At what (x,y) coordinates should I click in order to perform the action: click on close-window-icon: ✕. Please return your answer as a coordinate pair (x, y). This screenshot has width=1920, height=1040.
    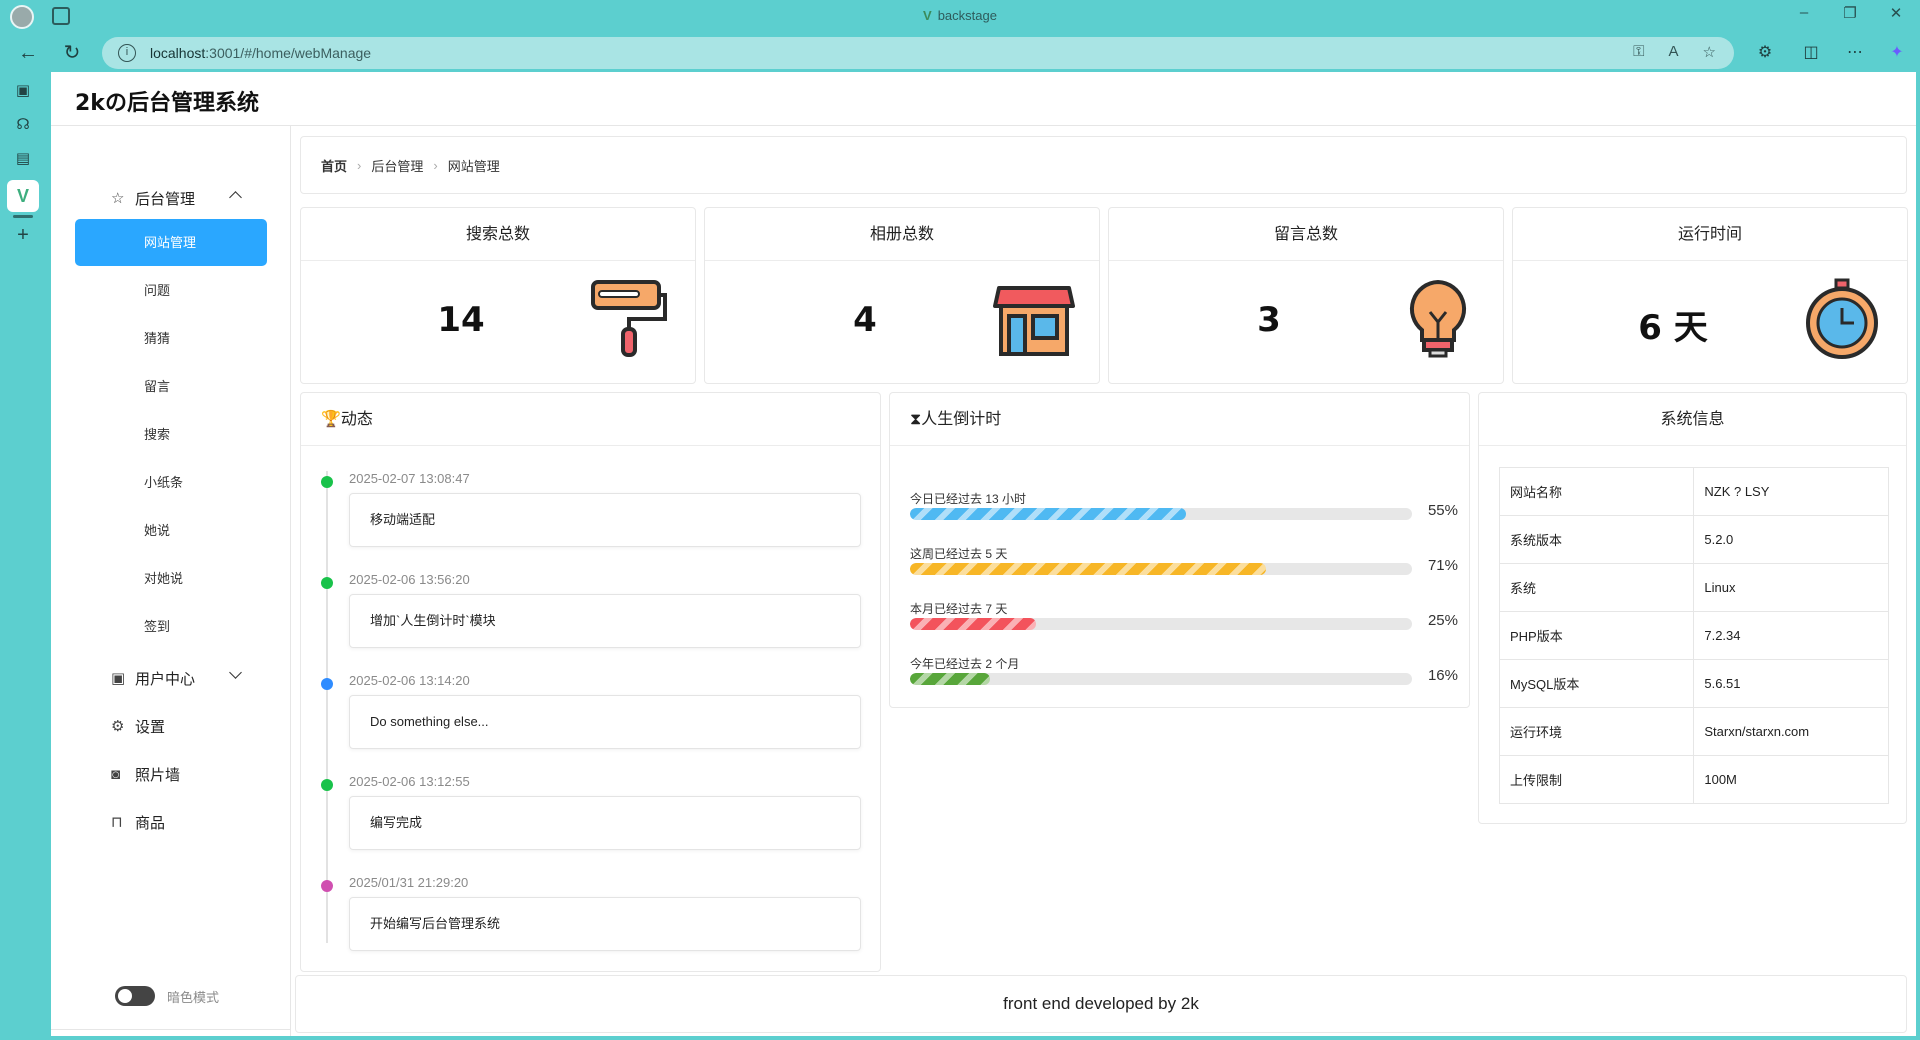
    Looking at the image, I should click on (1896, 13).